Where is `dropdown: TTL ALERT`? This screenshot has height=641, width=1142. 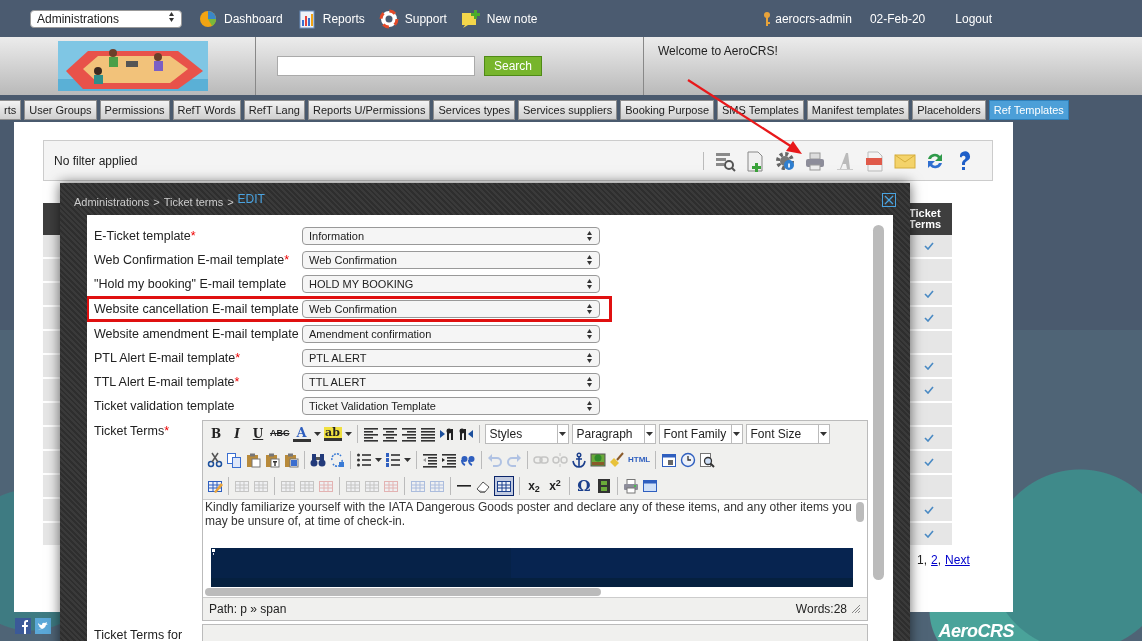 dropdown: TTL ALERT is located at coordinates (451, 382).